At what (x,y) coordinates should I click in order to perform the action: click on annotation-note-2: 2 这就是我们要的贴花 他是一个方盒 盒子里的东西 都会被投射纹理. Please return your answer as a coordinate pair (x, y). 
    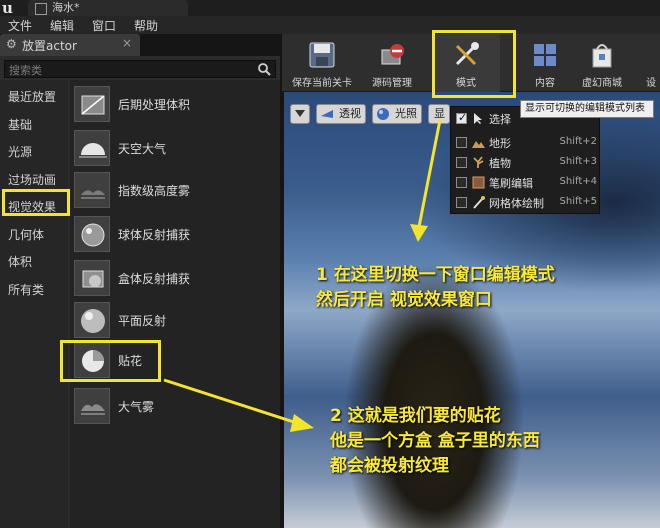
    Looking at the image, I should click on (435, 441).